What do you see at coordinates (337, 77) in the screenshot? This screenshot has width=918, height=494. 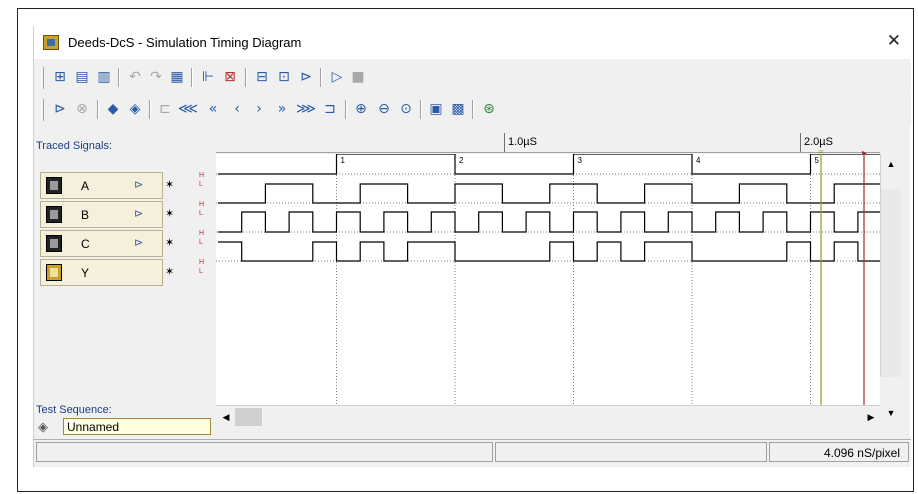 I see `play-icon: ▷` at bounding box center [337, 77].